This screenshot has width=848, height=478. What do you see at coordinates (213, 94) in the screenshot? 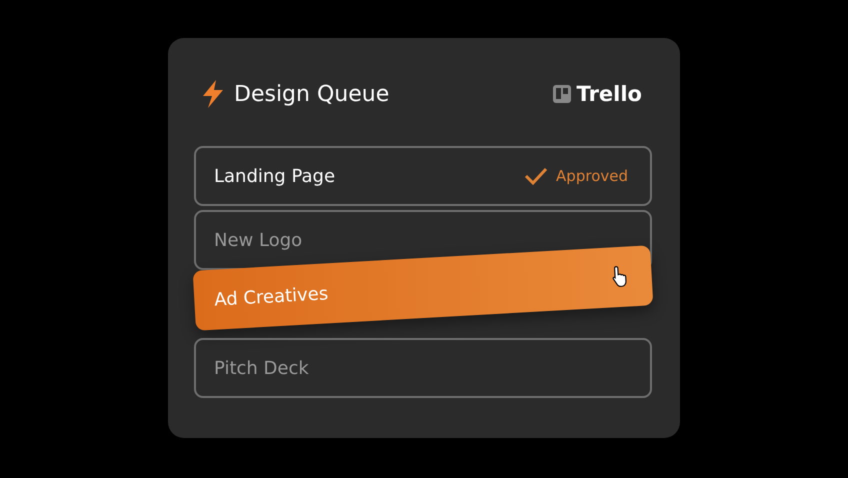
I see `lightning-icon` at bounding box center [213, 94].